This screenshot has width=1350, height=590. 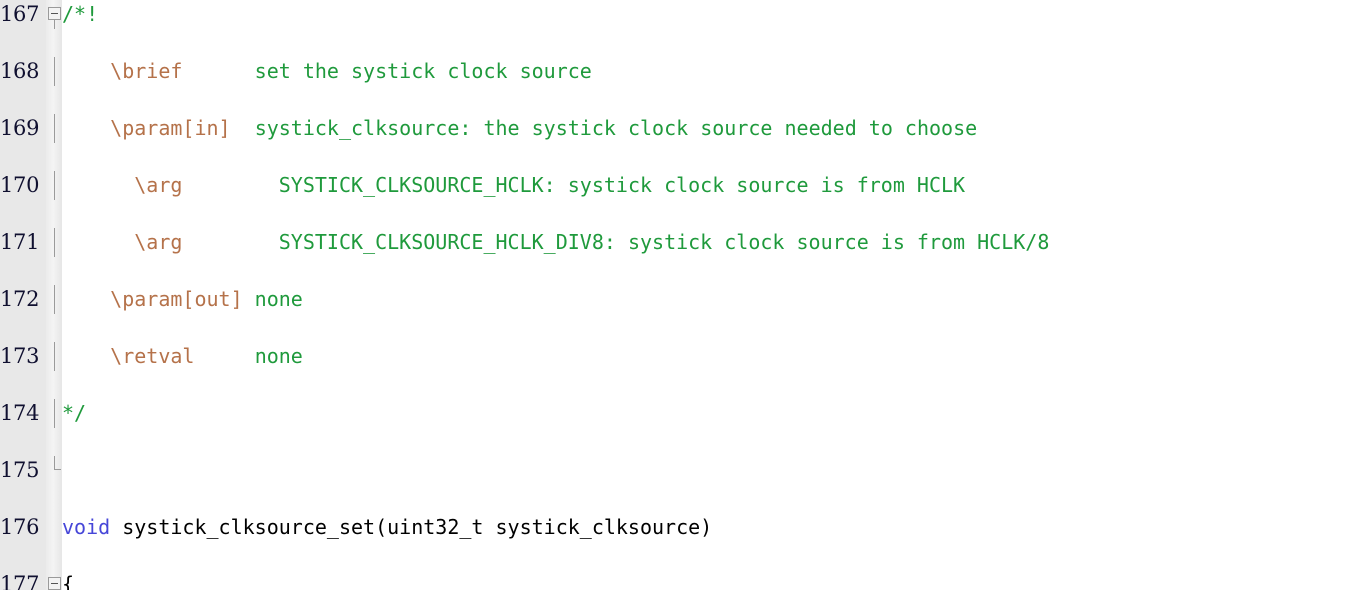 I want to click on line-number: 168, so click(x=21, y=71).